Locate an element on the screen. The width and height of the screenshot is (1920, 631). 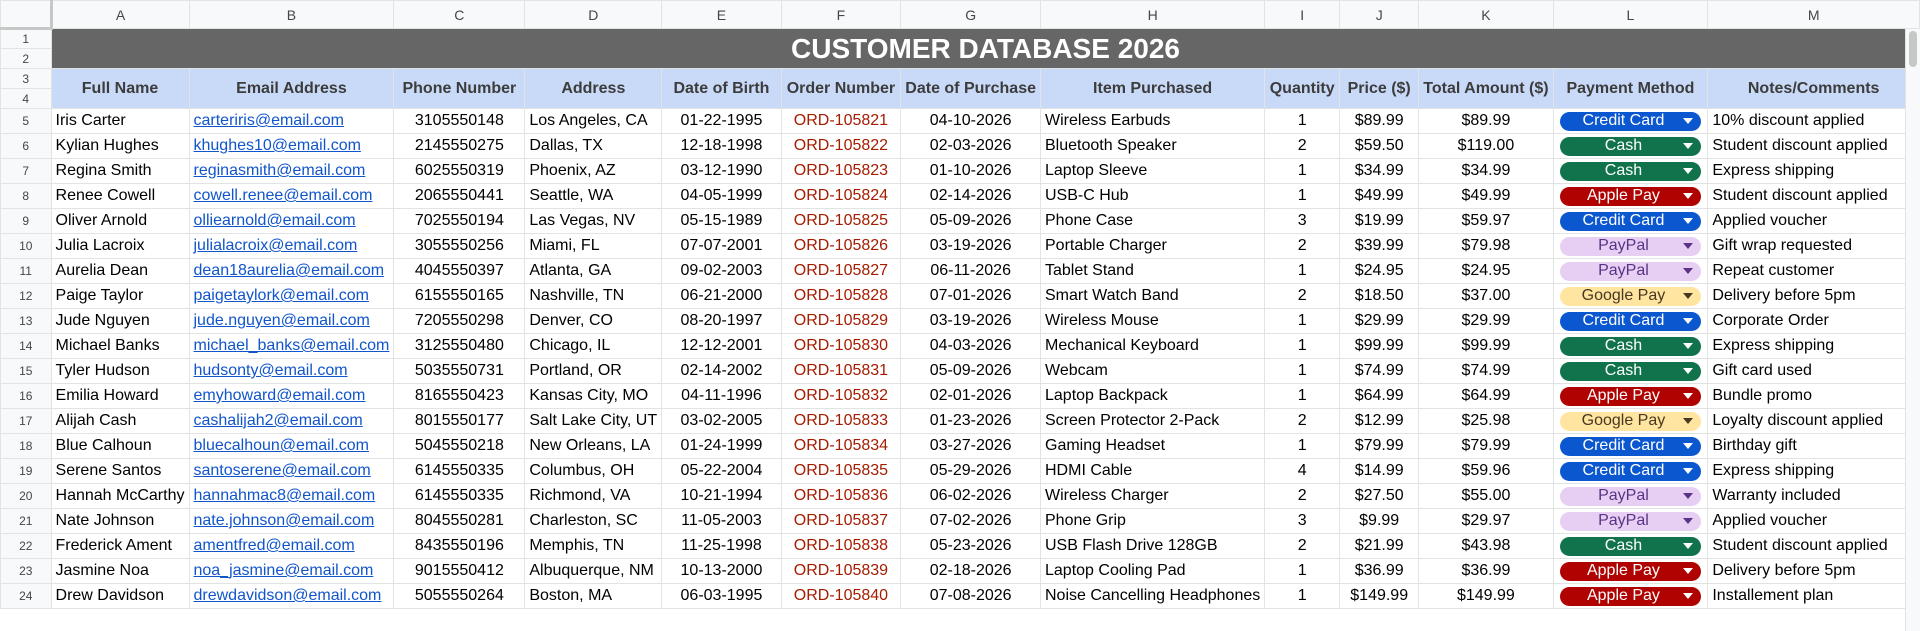
sheet-title: CUSTOMER DATABASE 2026 is located at coordinates (985, 48).